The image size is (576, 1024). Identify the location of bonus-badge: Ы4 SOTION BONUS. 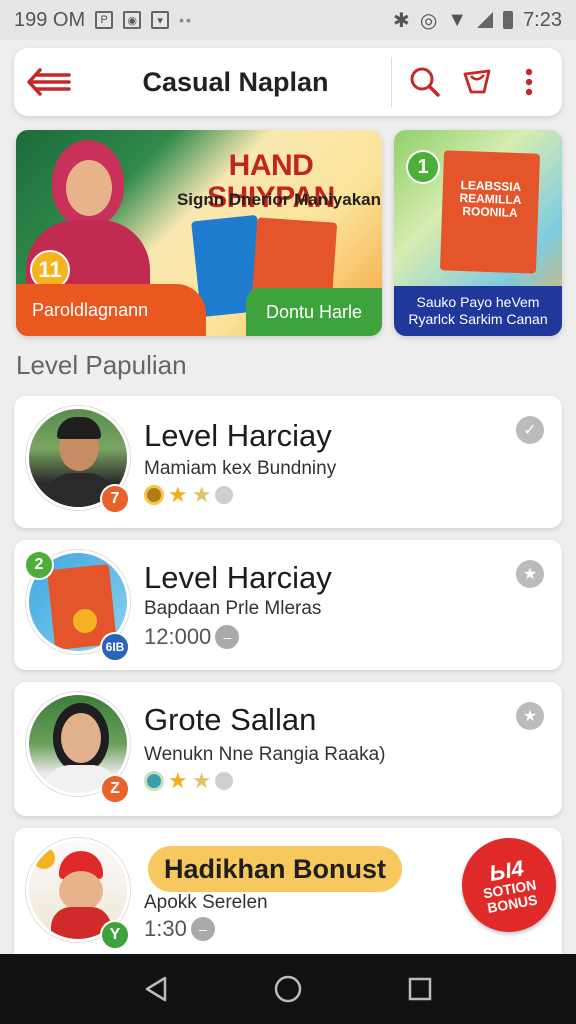
(509, 885).